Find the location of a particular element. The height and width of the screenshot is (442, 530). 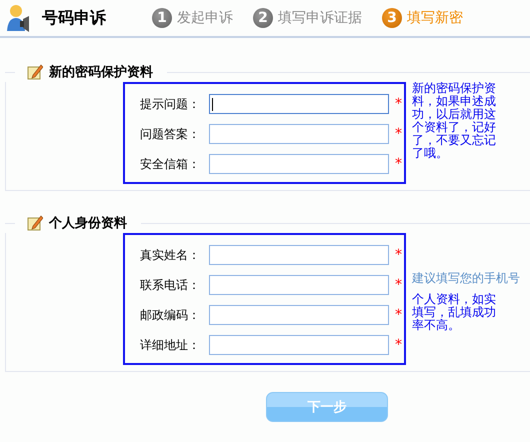

step-label: 填写申诉证据 is located at coordinates (320, 18).